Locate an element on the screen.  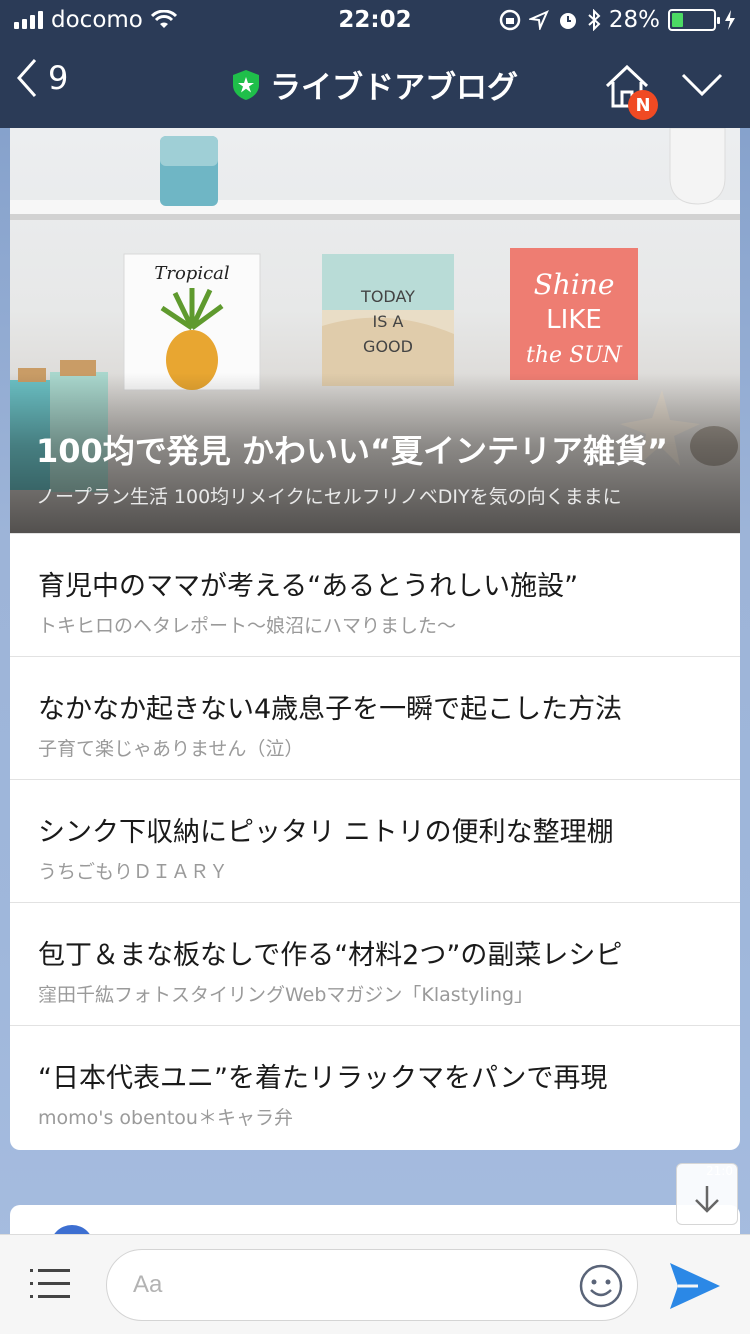
tile-today-line3: GOOD is located at coordinates (388, 346).